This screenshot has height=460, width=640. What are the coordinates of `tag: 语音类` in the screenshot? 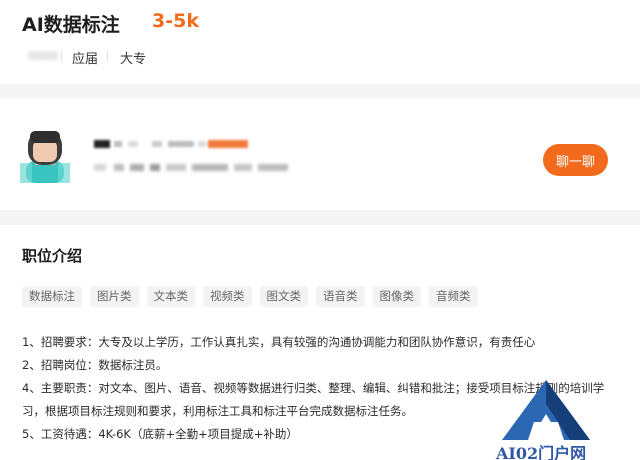 It's located at (340, 296).